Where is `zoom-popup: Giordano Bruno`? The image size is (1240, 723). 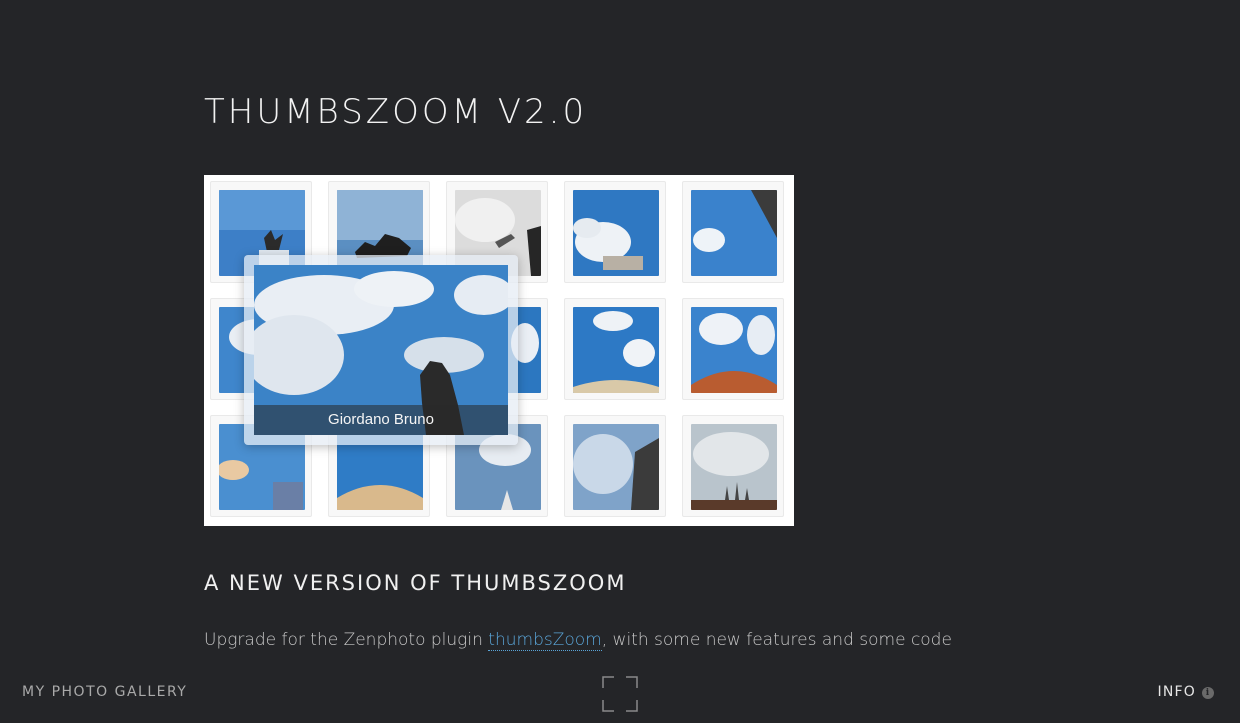 zoom-popup: Giordano Bruno is located at coordinates (381, 350).